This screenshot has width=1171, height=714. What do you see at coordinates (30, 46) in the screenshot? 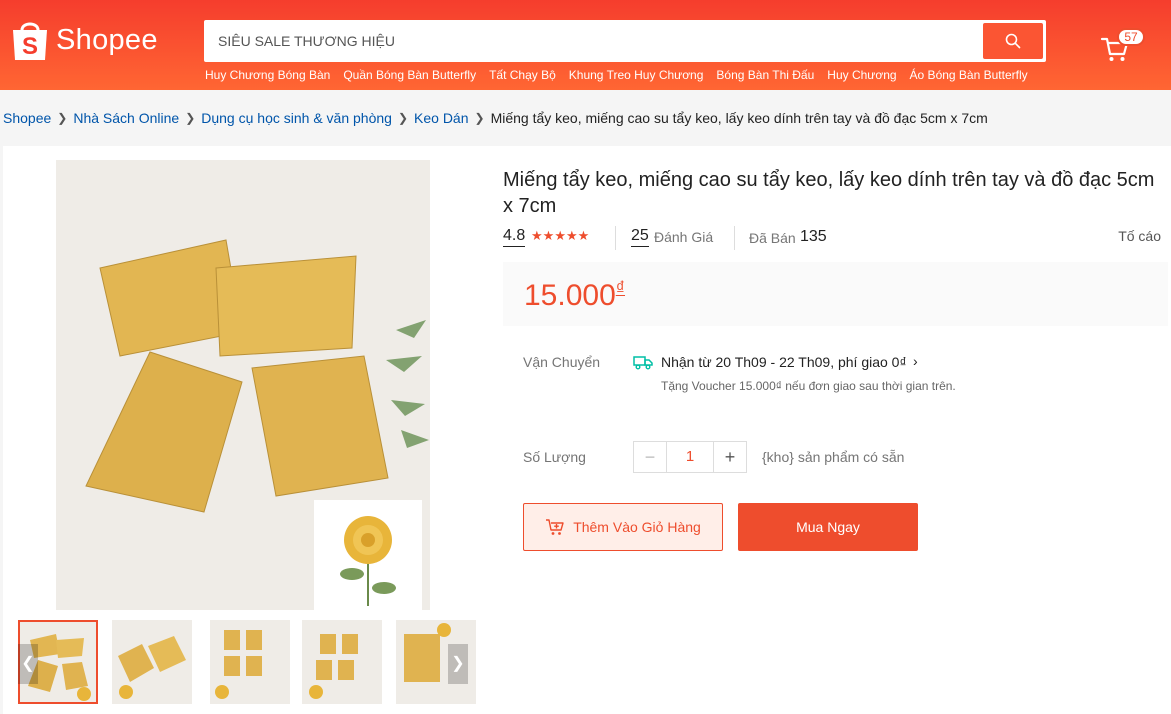
I see `svg-text: S` at bounding box center [30, 46].